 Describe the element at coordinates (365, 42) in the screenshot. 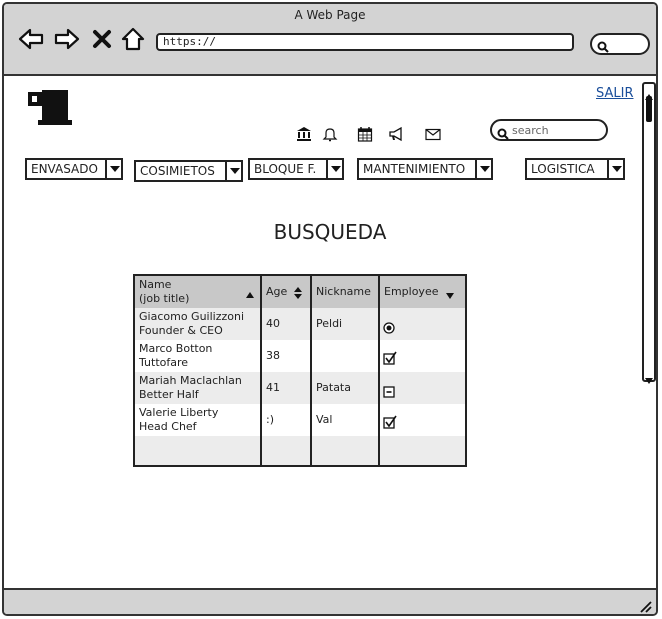

I see `url-input: https://` at that location.